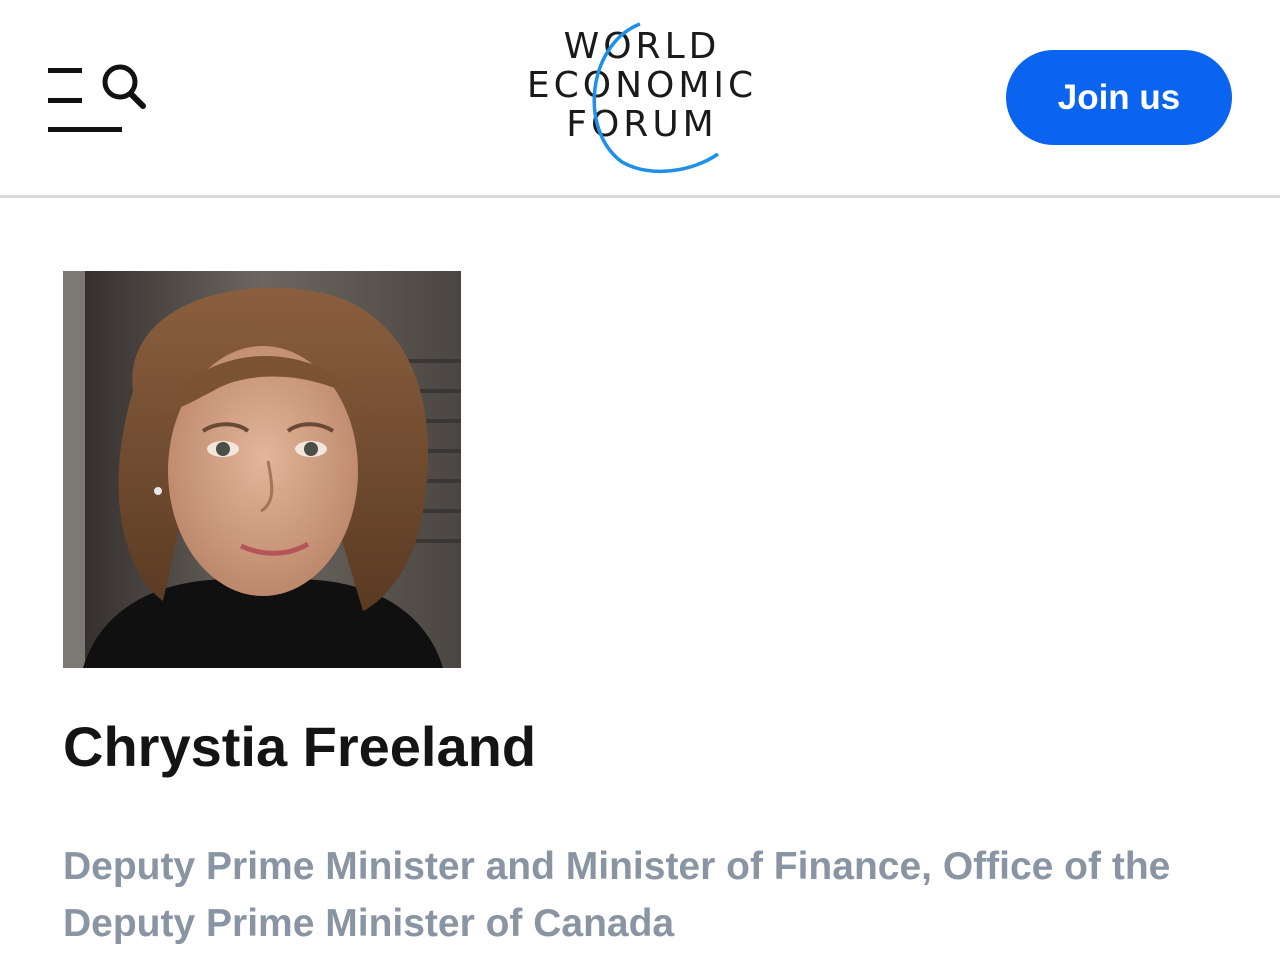  What do you see at coordinates (1119, 97) in the screenshot?
I see `join-us-button: Join us` at bounding box center [1119, 97].